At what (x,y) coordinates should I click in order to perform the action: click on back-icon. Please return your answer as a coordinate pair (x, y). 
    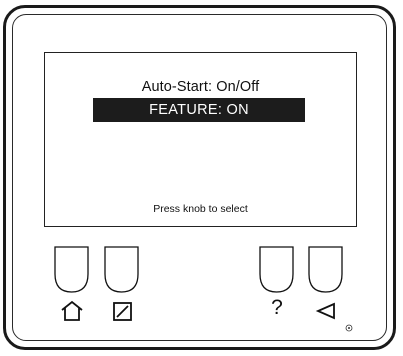
    Looking at the image, I should click on (326, 311).